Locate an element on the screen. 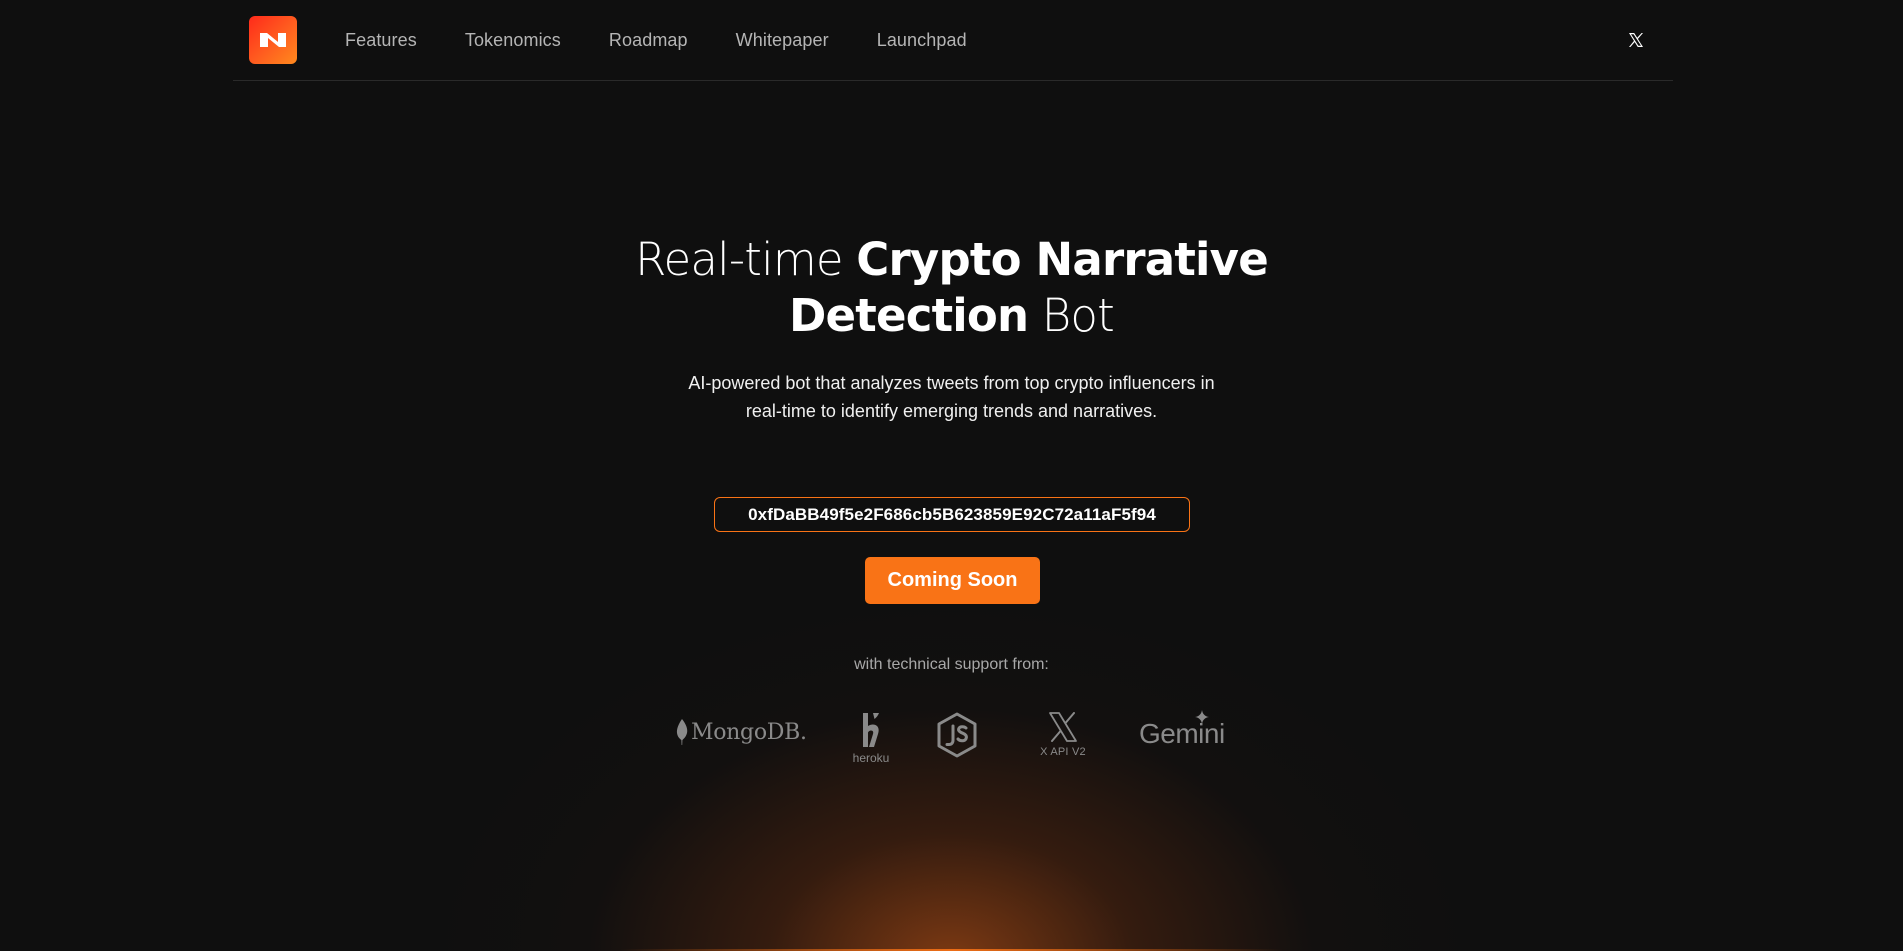 The height and width of the screenshot is (951, 1903). logo-icon is located at coordinates (273, 40).